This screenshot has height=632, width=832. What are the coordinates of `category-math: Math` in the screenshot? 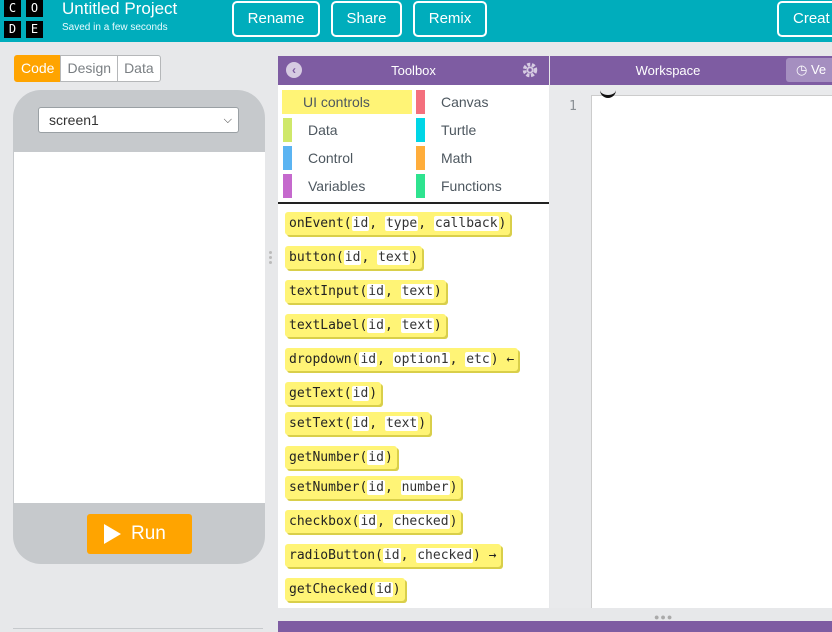 It's located at (481, 158).